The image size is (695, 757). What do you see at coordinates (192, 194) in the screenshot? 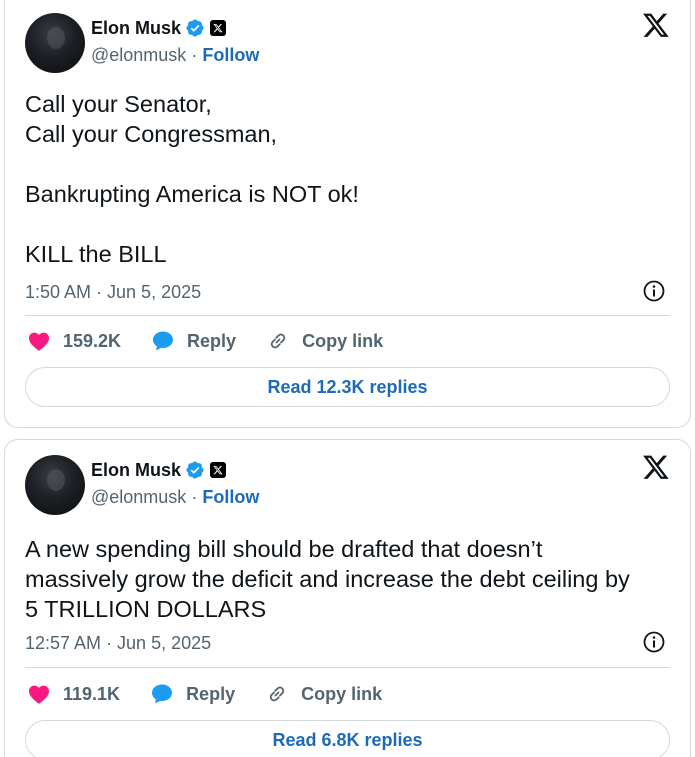
I see `tweet-line: Bankrupting America is NOT ok!` at bounding box center [192, 194].